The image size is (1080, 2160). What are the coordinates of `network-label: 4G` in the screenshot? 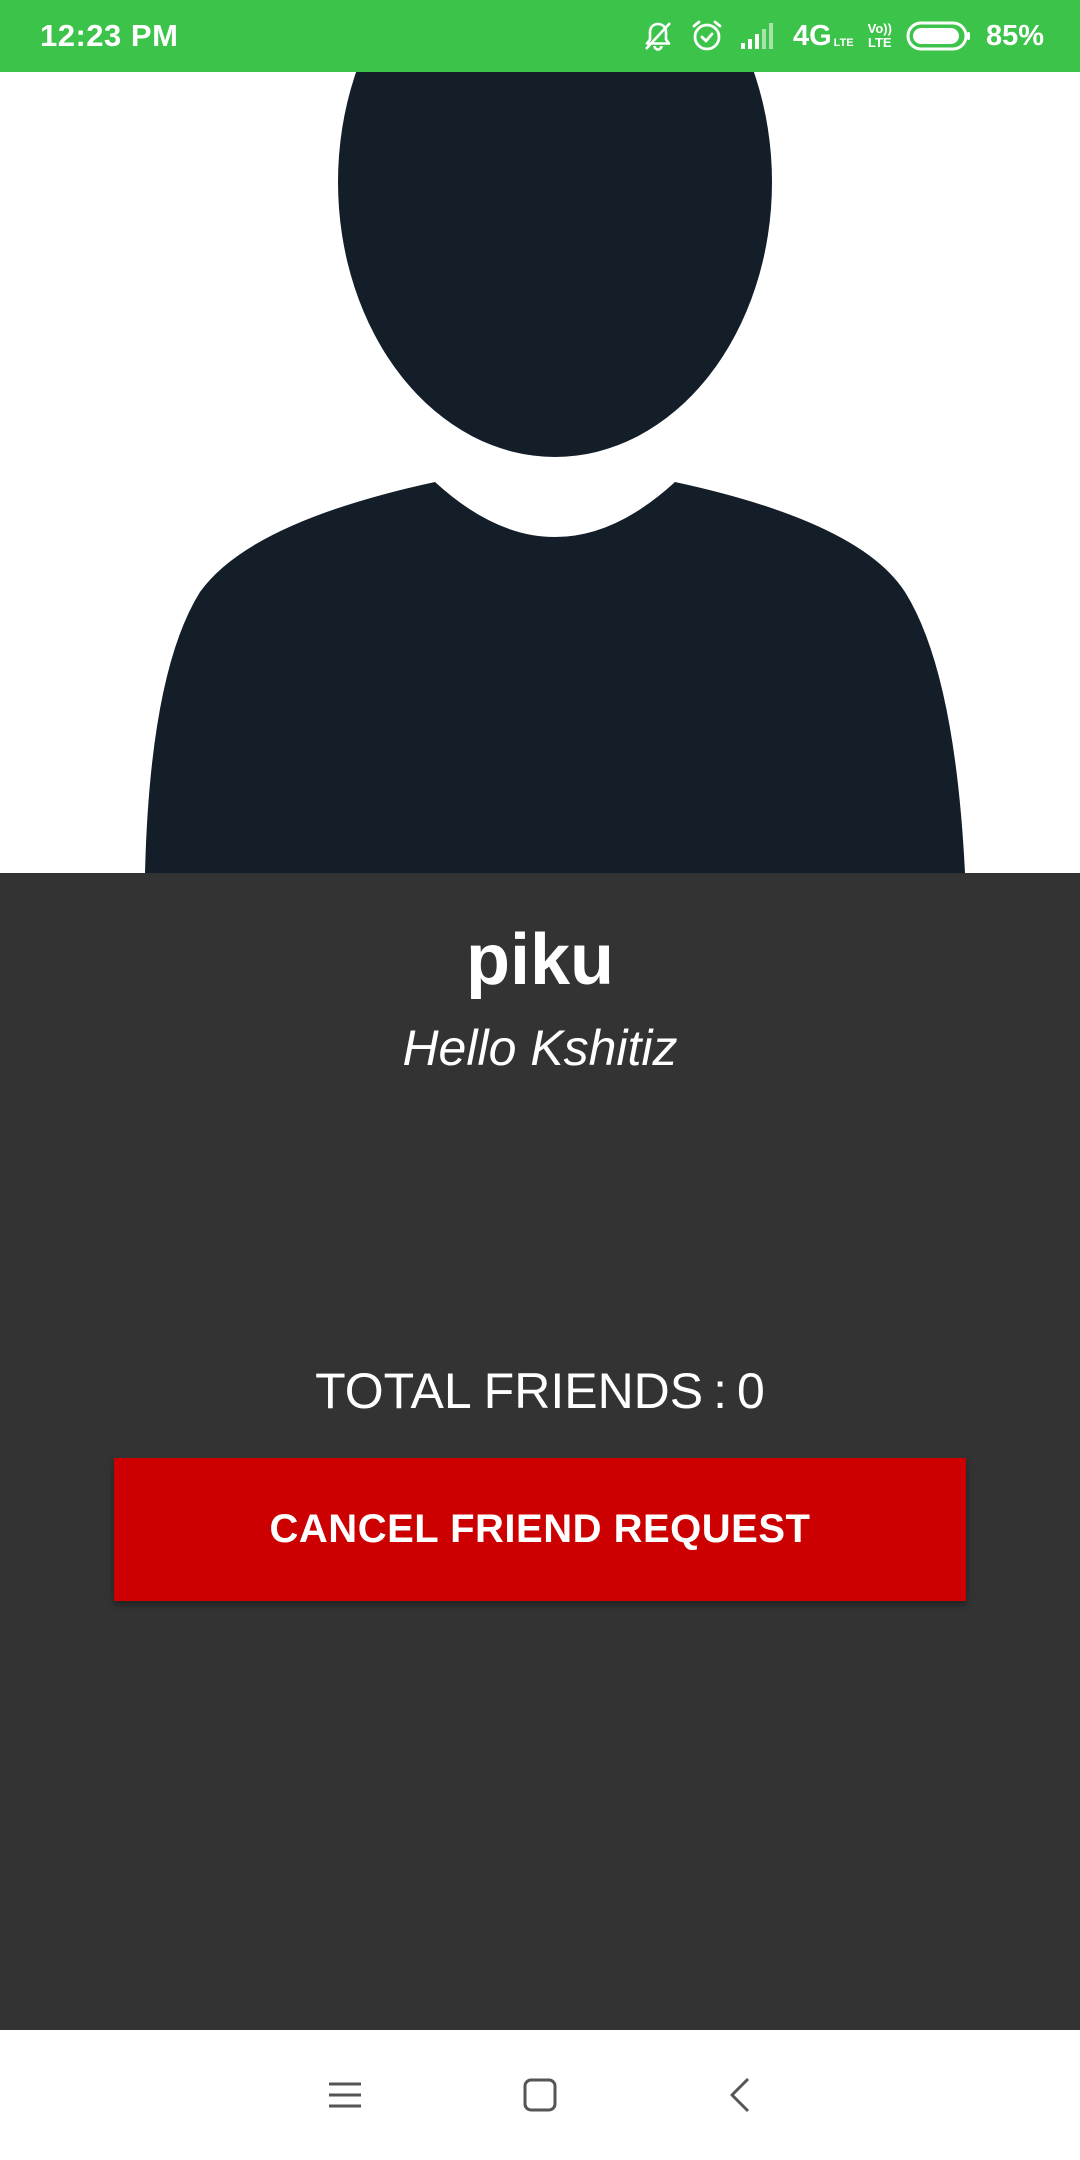 It's located at (812, 35).